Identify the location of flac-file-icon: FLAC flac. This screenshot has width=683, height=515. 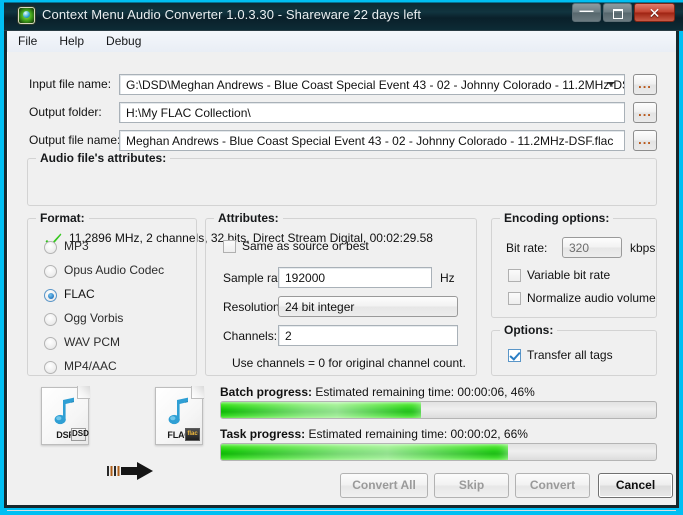
(179, 415).